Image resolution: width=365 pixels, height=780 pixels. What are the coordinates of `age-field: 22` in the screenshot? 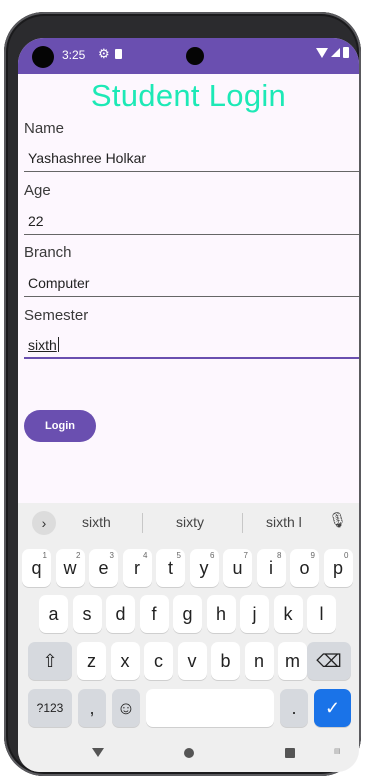 It's located at (191, 221).